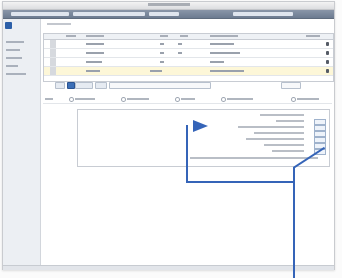 Image resolution: width=342 pixels, height=278 pixels. I want to click on filter-label, so click(49, 99).